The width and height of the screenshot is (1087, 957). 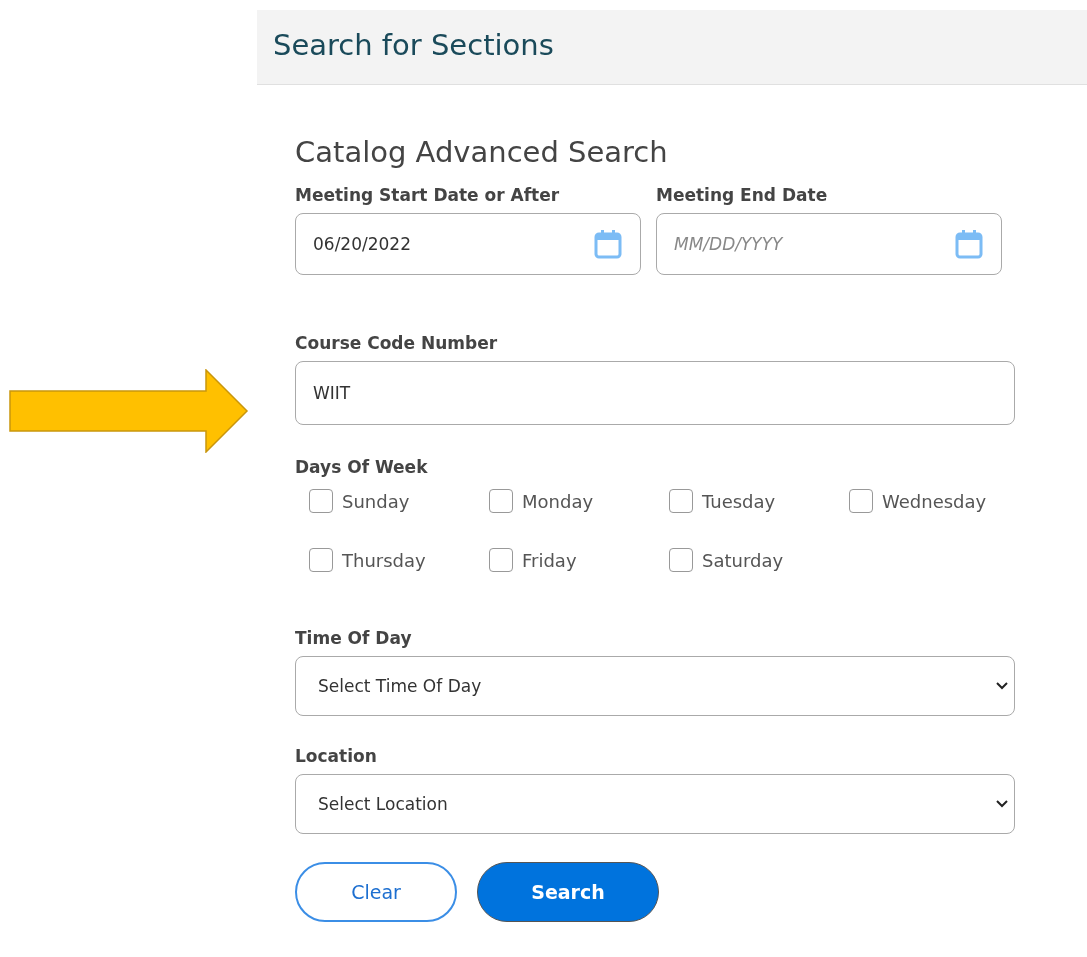 What do you see at coordinates (376, 892) in the screenshot?
I see `clear-button: Clear` at bounding box center [376, 892].